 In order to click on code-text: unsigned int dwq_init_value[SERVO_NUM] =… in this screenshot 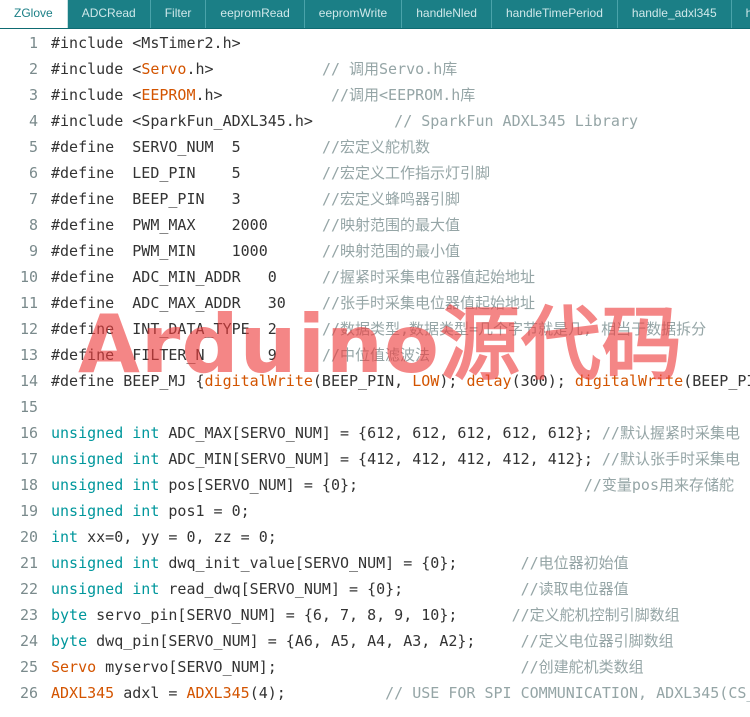, I will do `click(340, 563)`.